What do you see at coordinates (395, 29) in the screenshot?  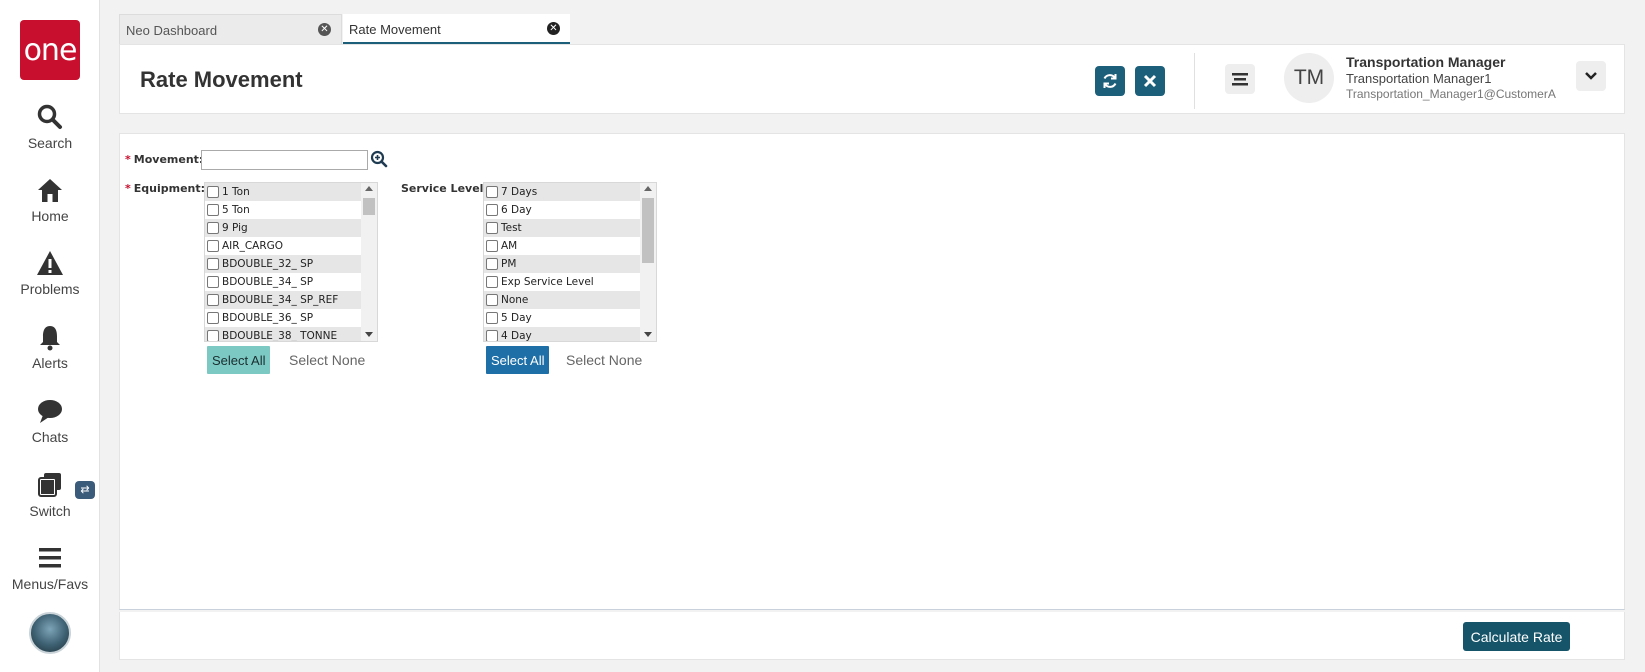 I see `tab-label: Rate Movement` at bounding box center [395, 29].